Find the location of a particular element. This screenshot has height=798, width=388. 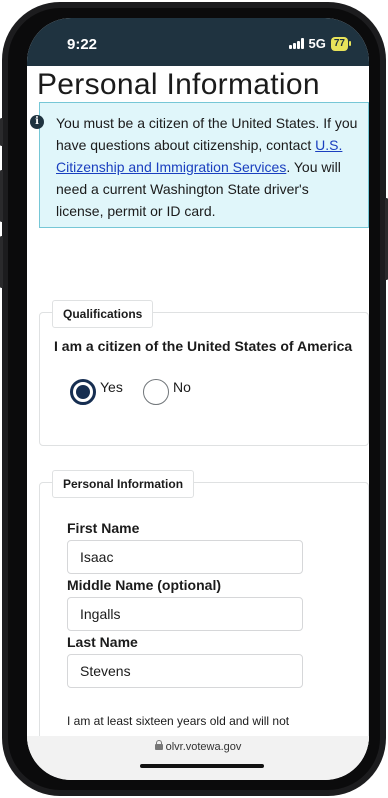

yes-label: Yes is located at coordinates (111, 387).